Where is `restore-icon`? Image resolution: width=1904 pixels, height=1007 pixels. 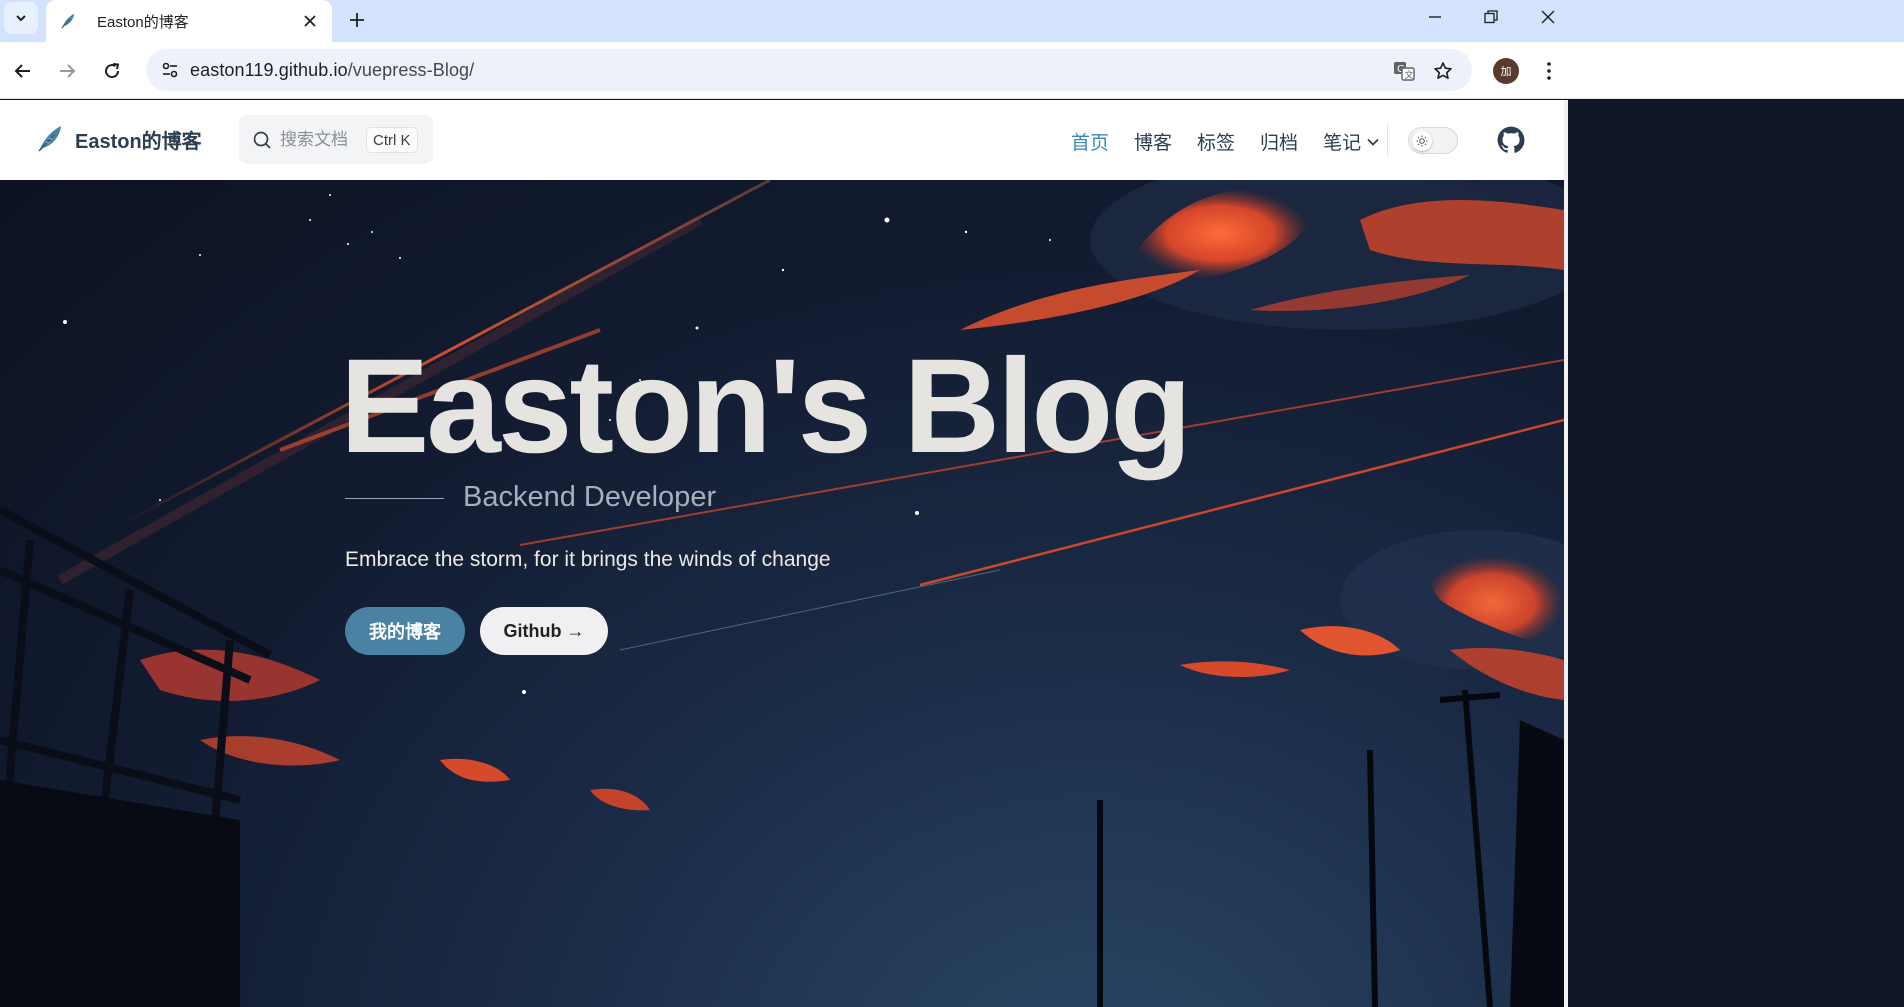 restore-icon is located at coordinates (1491, 17).